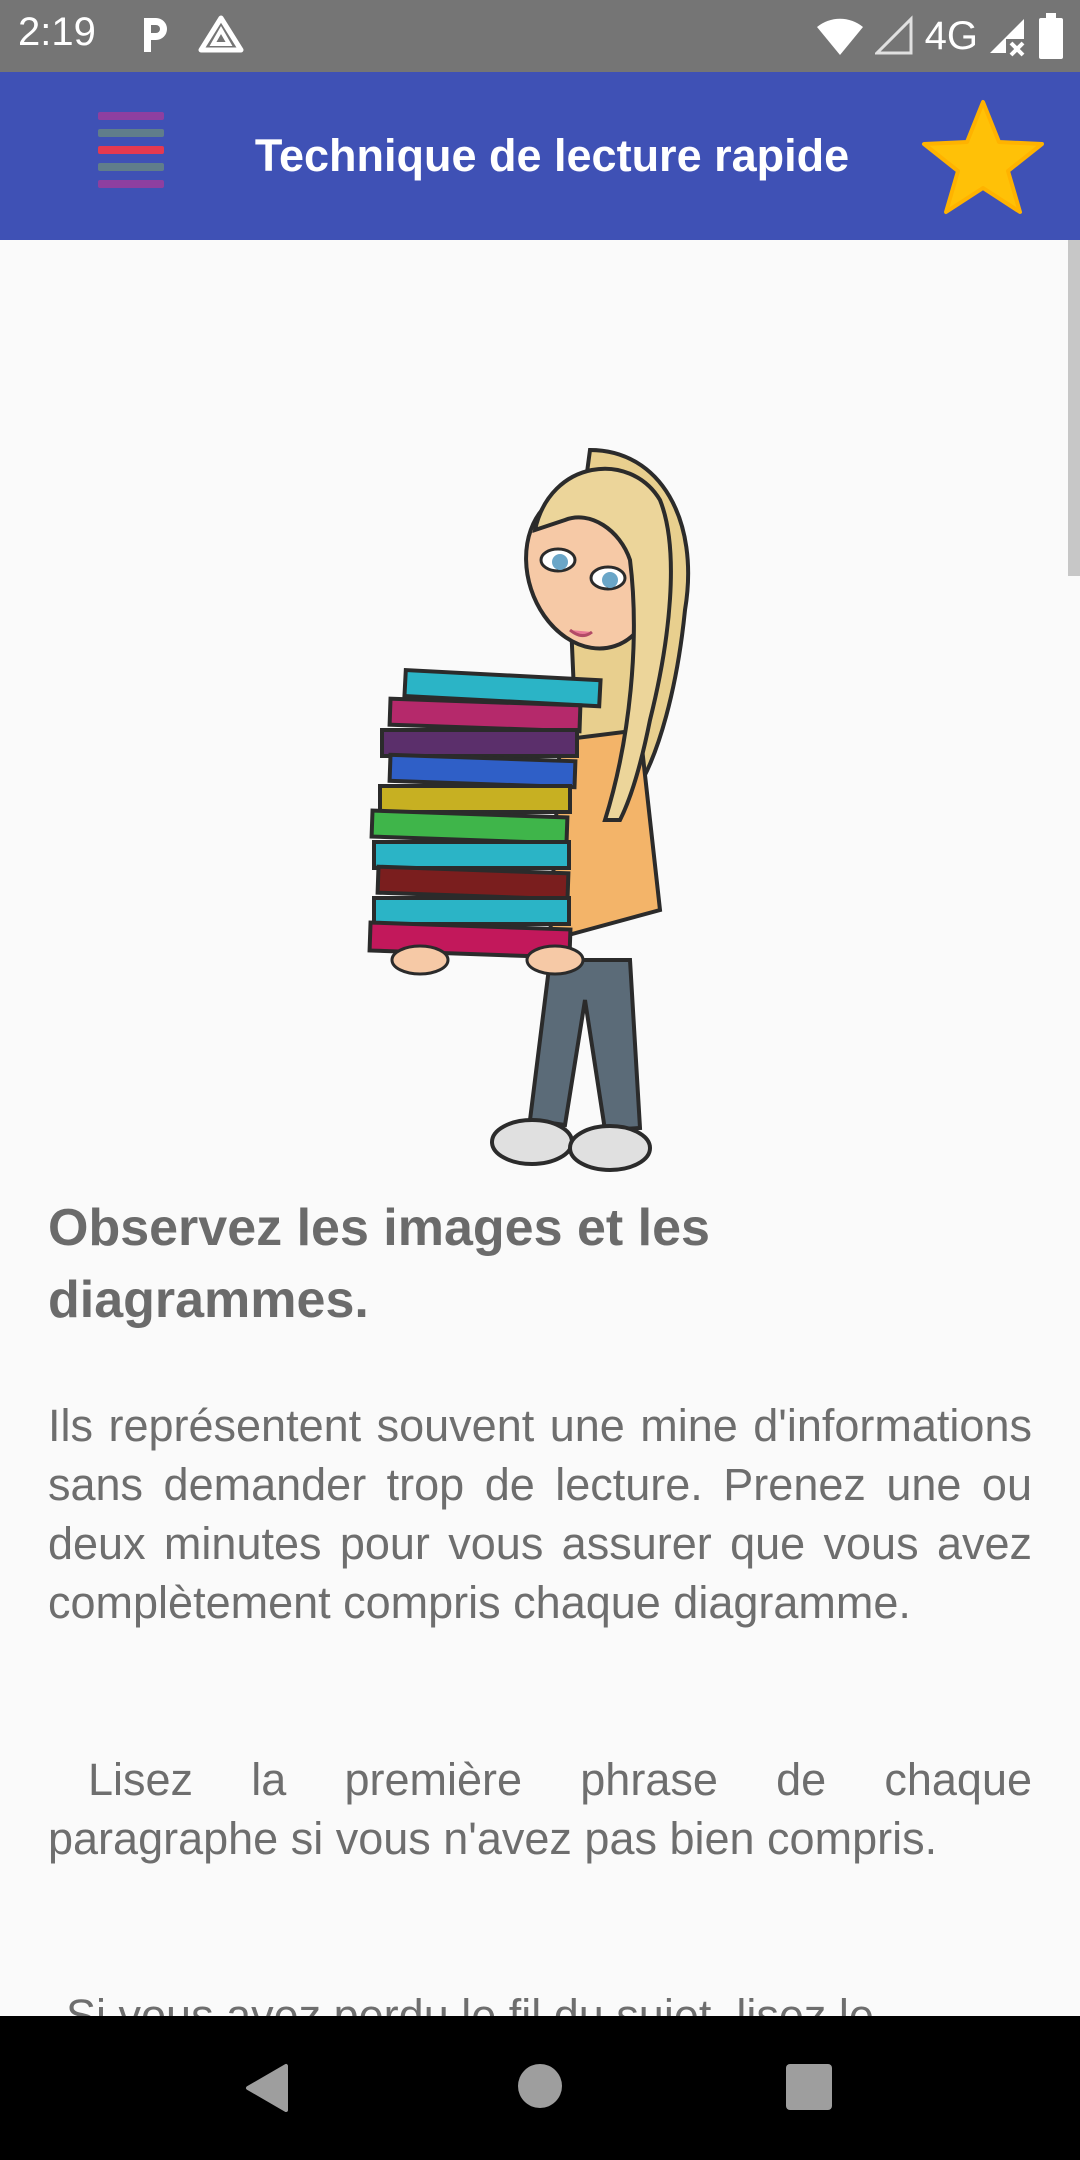  I want to click on battery-icon, so click(1051, 36).